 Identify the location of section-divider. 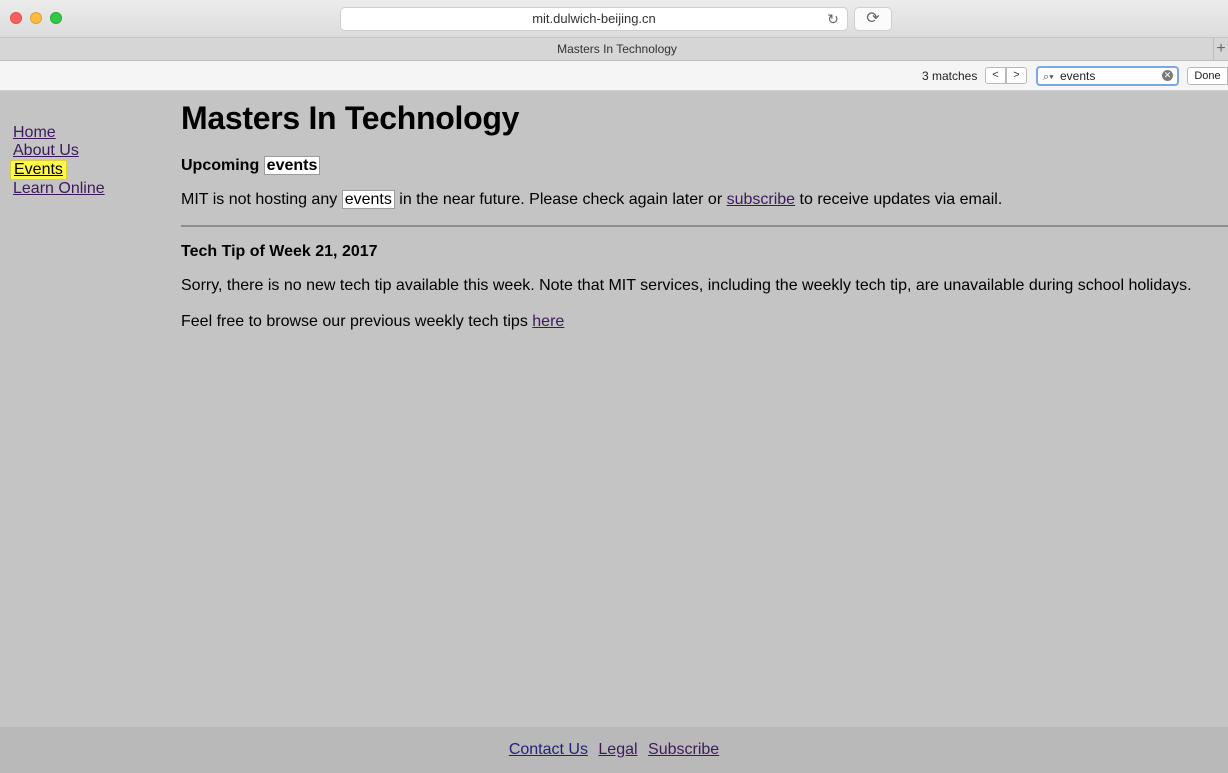
(704, 226).